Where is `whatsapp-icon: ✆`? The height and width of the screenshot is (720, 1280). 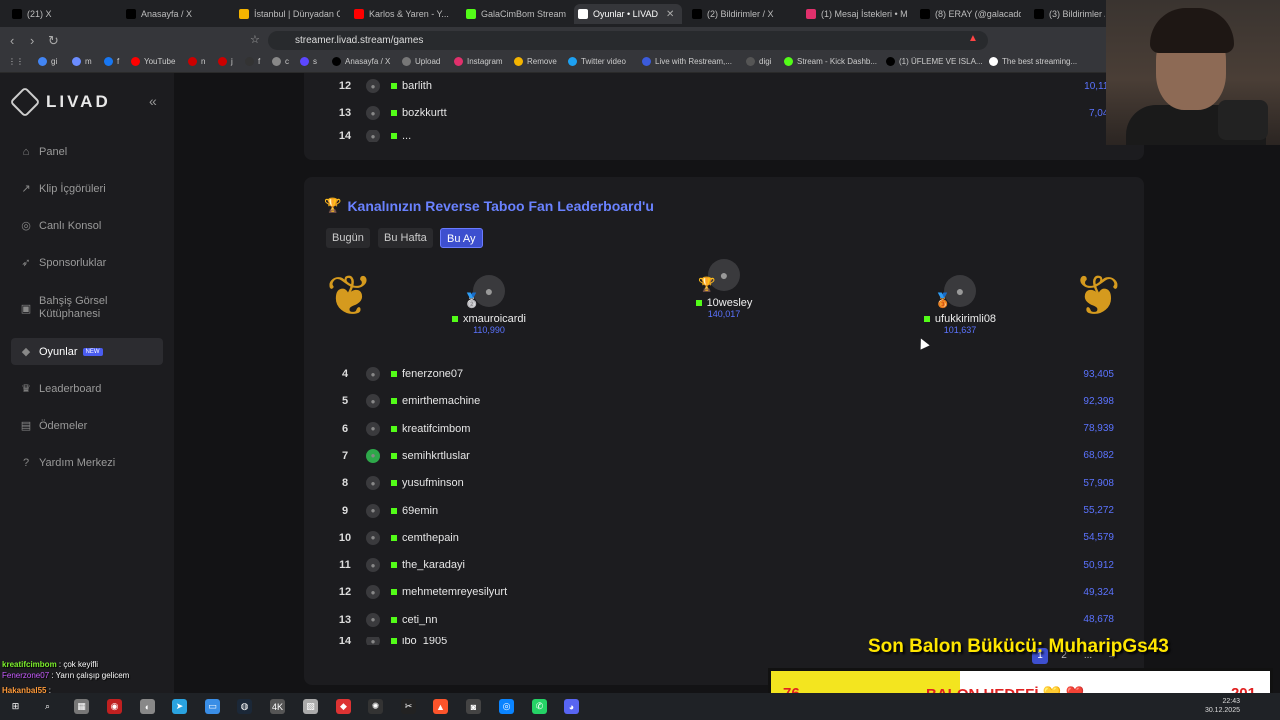
whatsapp-icon: ✆ is located at coordinates (539, 706).